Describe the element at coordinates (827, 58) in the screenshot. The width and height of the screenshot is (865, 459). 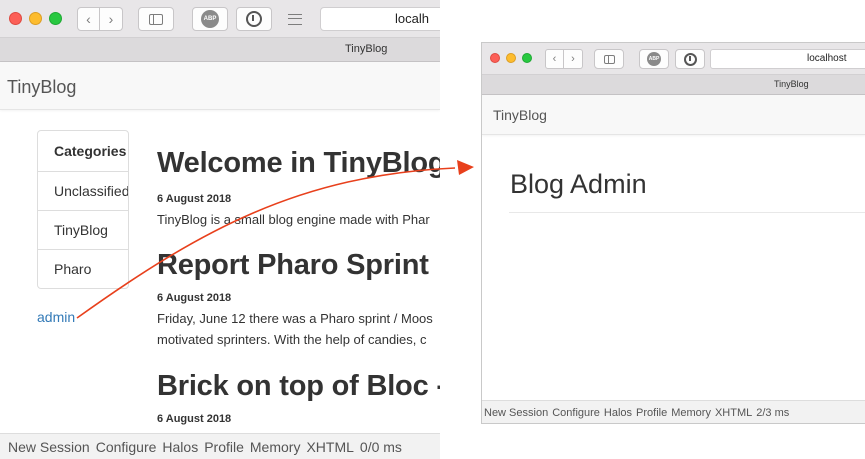
I see `url-text: localhost` at that location.